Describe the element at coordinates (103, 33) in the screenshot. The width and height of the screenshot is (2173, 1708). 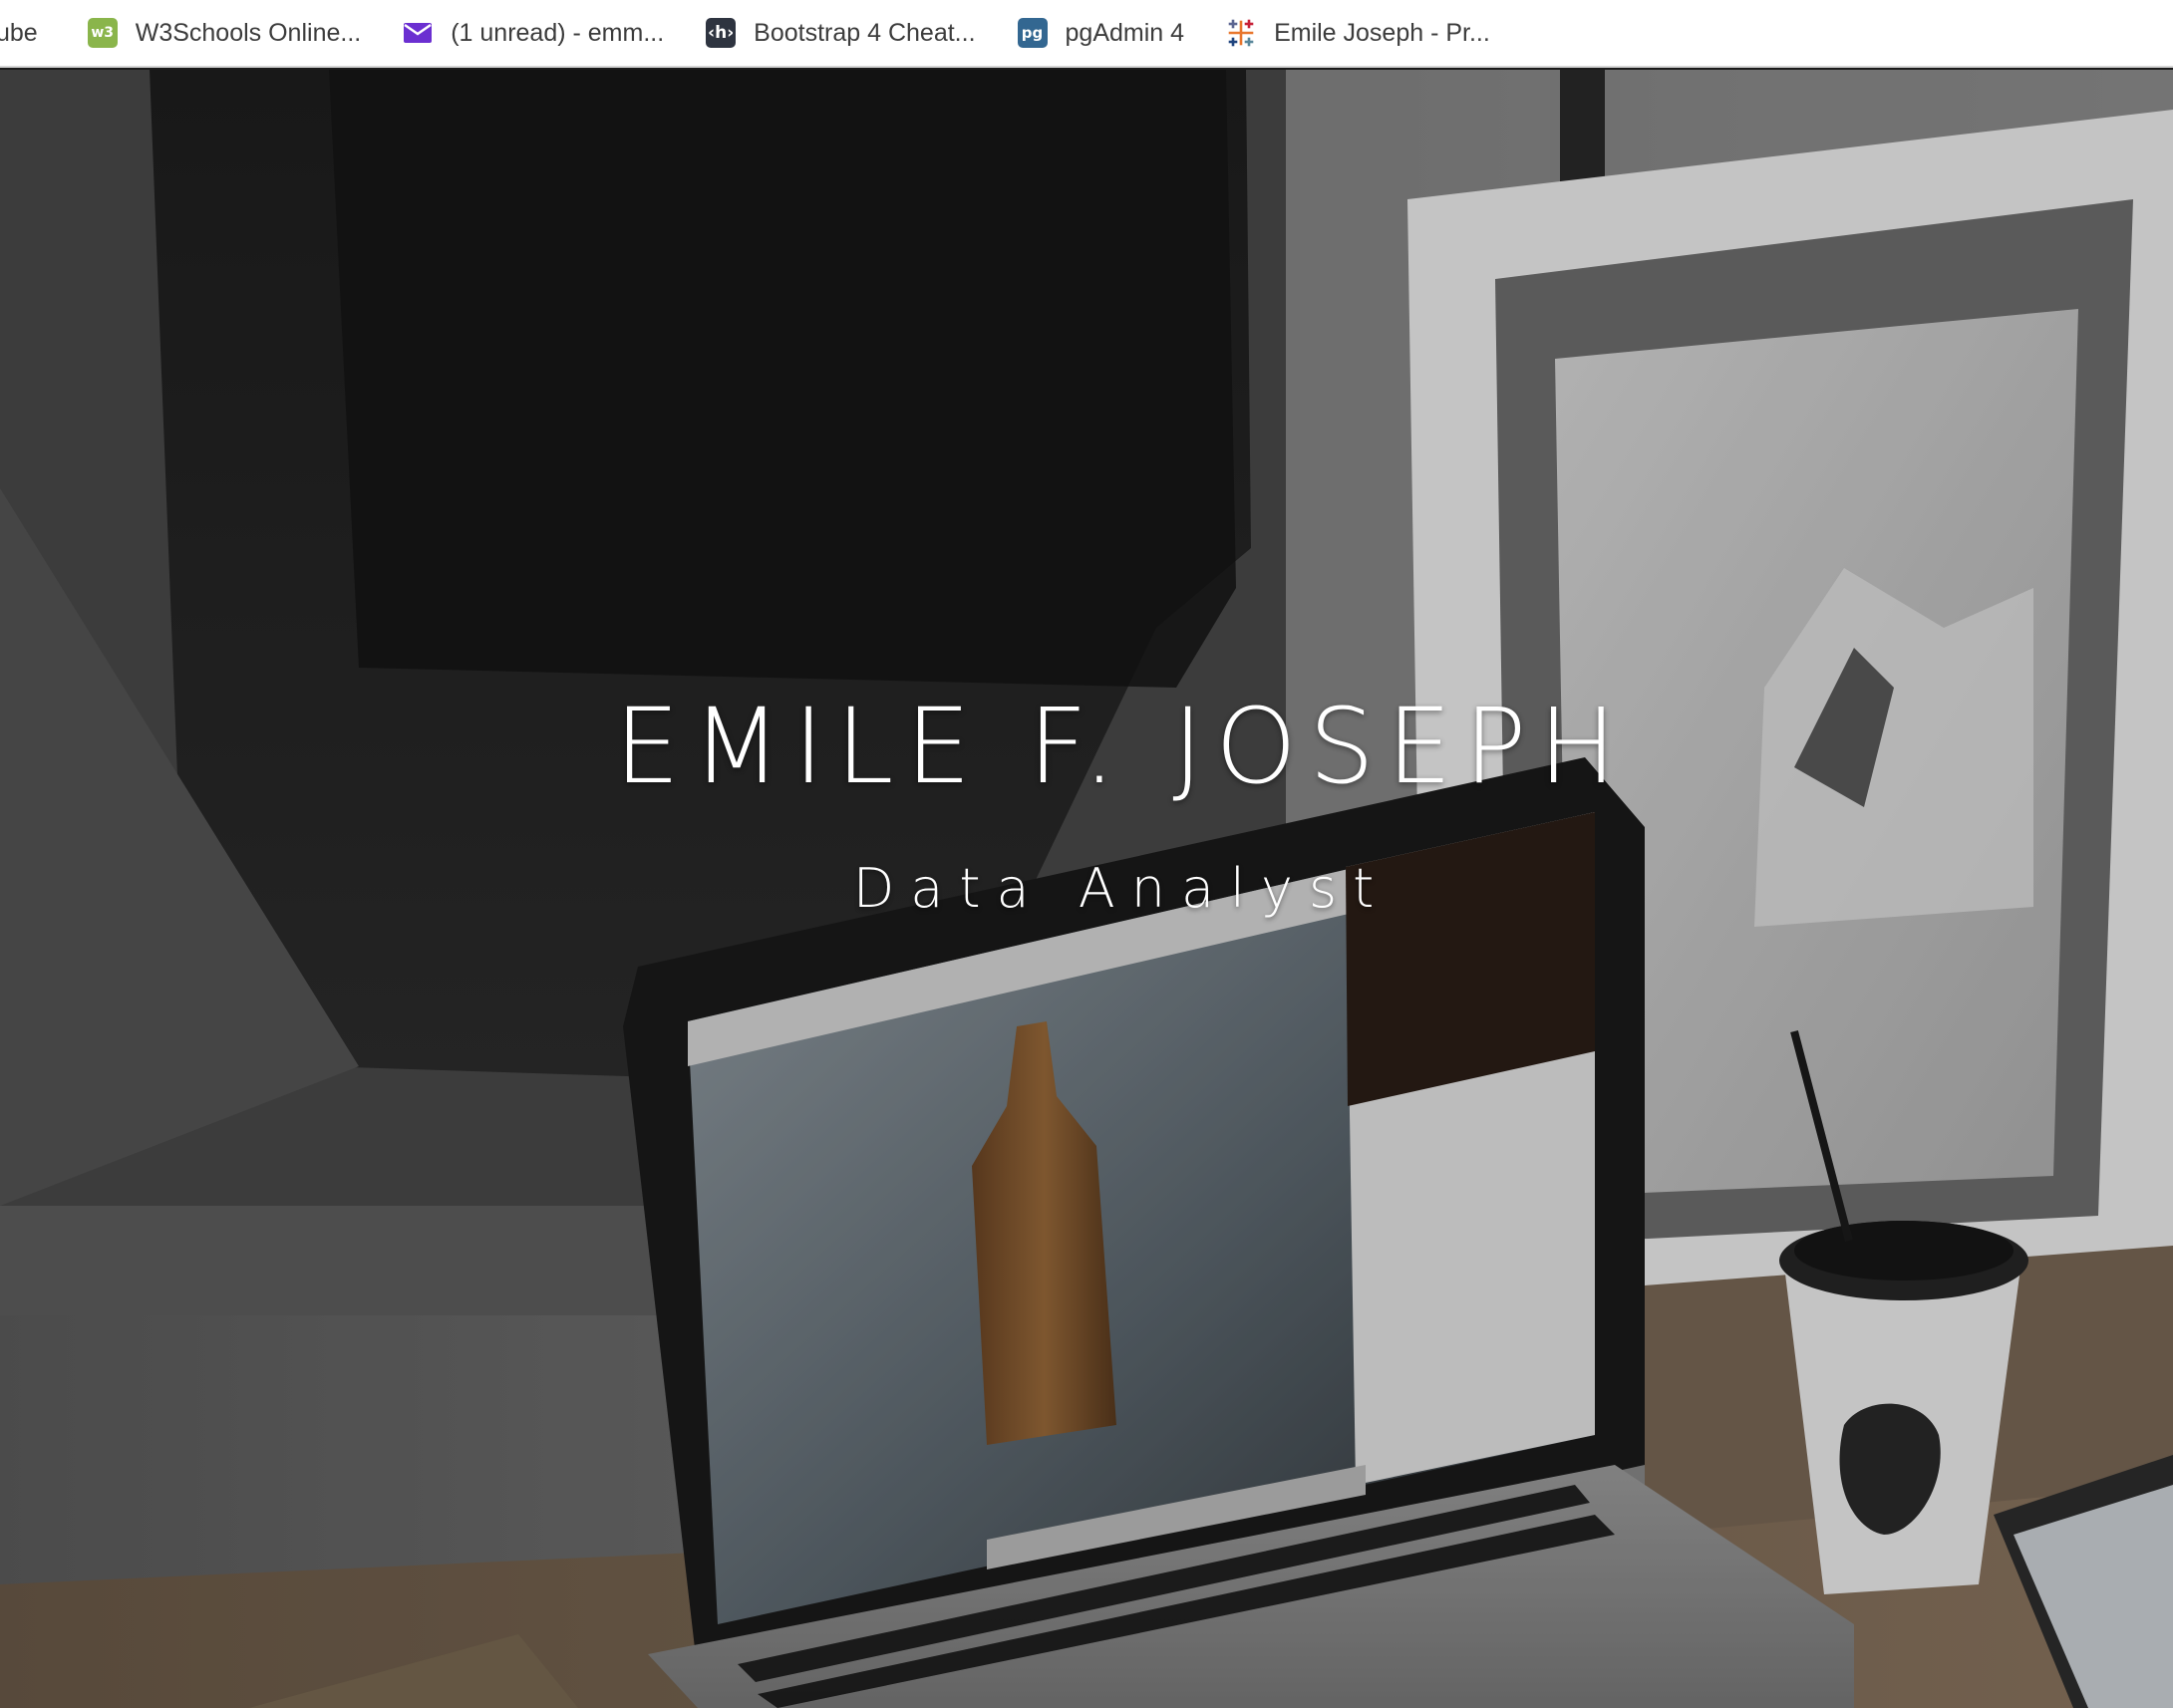
I see `w3schools-icon: w3` at that location.